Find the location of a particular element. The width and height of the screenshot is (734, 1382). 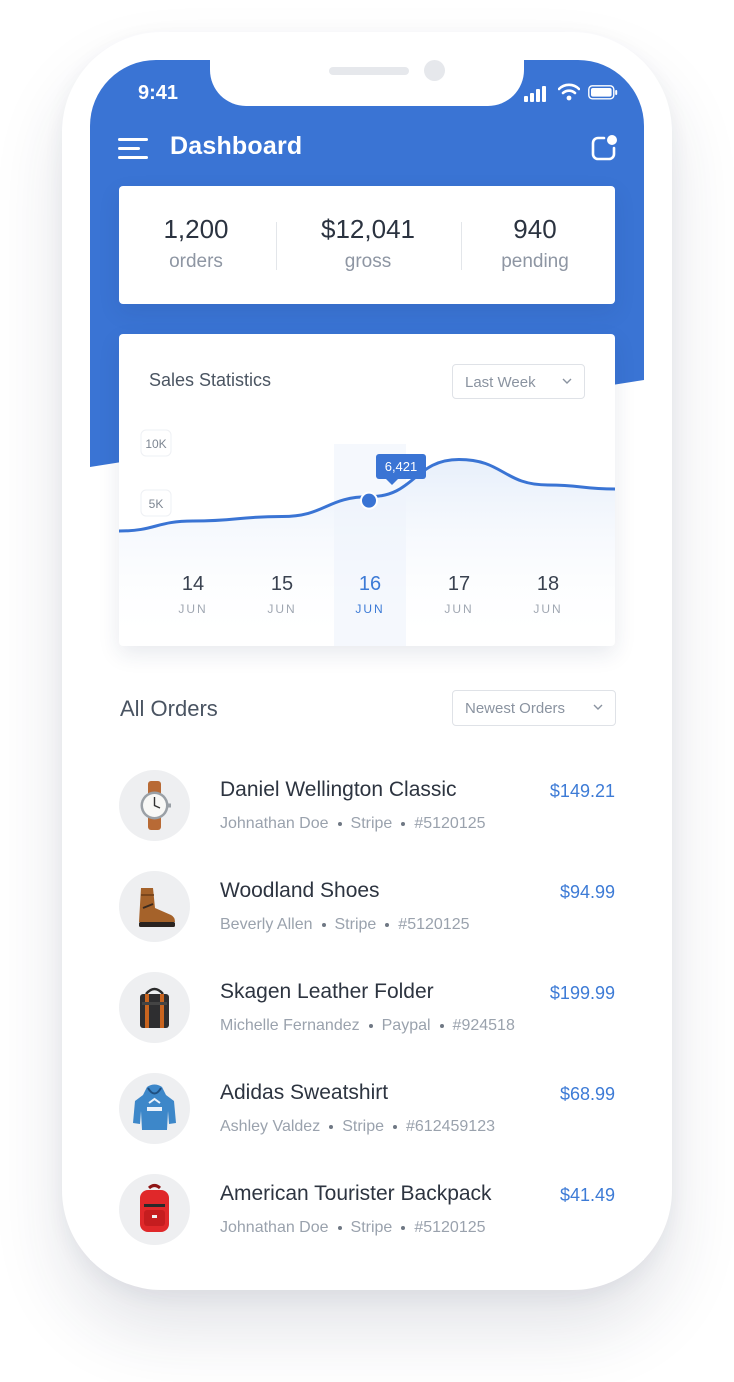

product-name: American Tourister Backpack is located at coordinates (356, 1193).